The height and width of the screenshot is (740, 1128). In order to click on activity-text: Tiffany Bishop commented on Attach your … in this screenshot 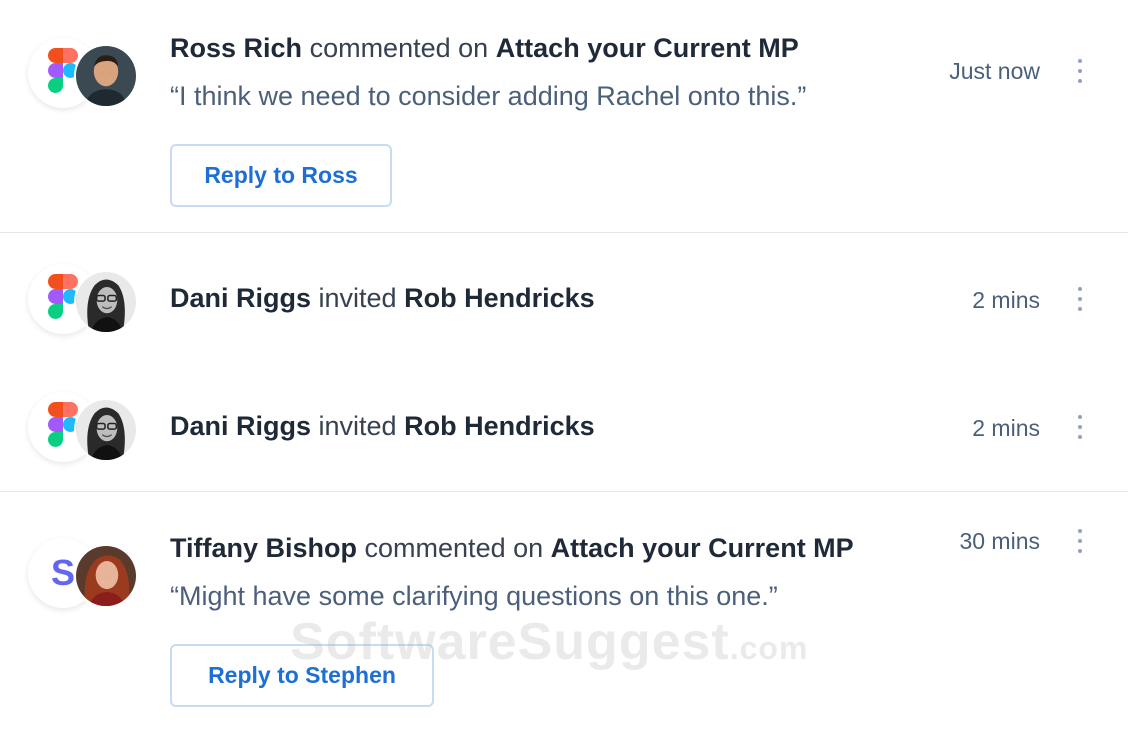, I will do `click(512, 548)`.